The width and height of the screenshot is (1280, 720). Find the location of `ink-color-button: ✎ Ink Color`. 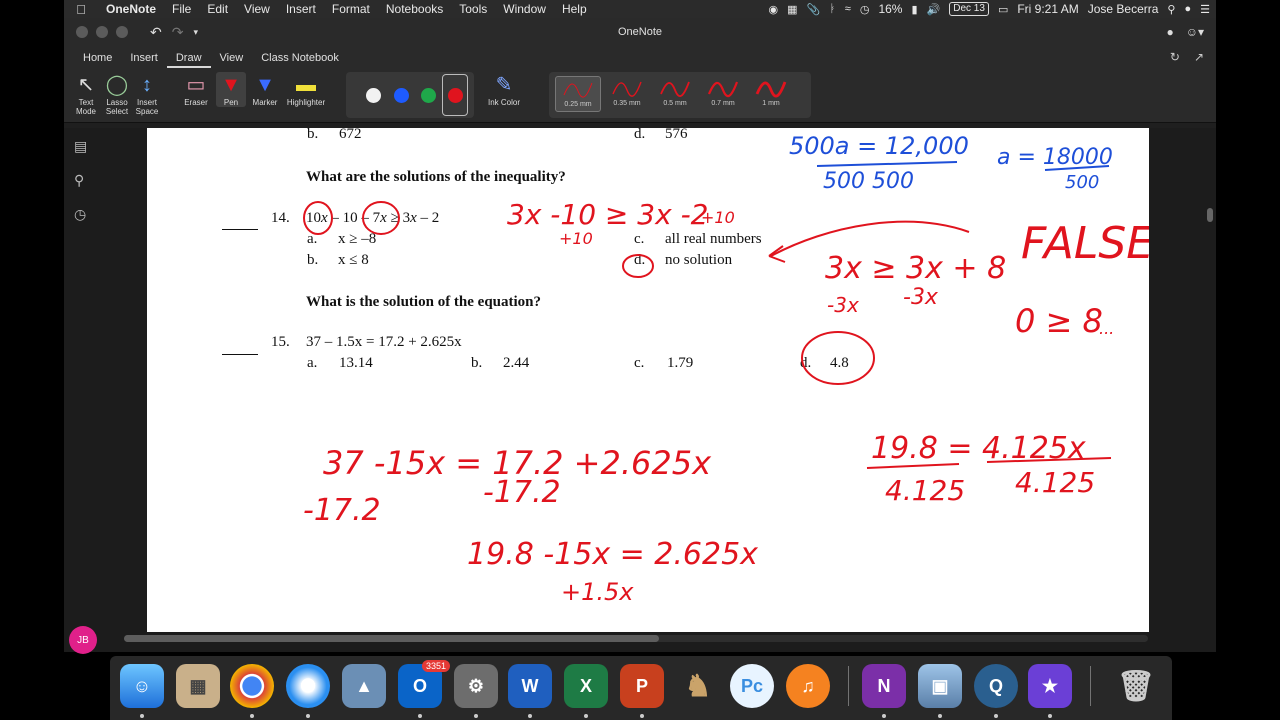

ink-color-button: ✎ Ink Color is located at coordinates (504, 89).